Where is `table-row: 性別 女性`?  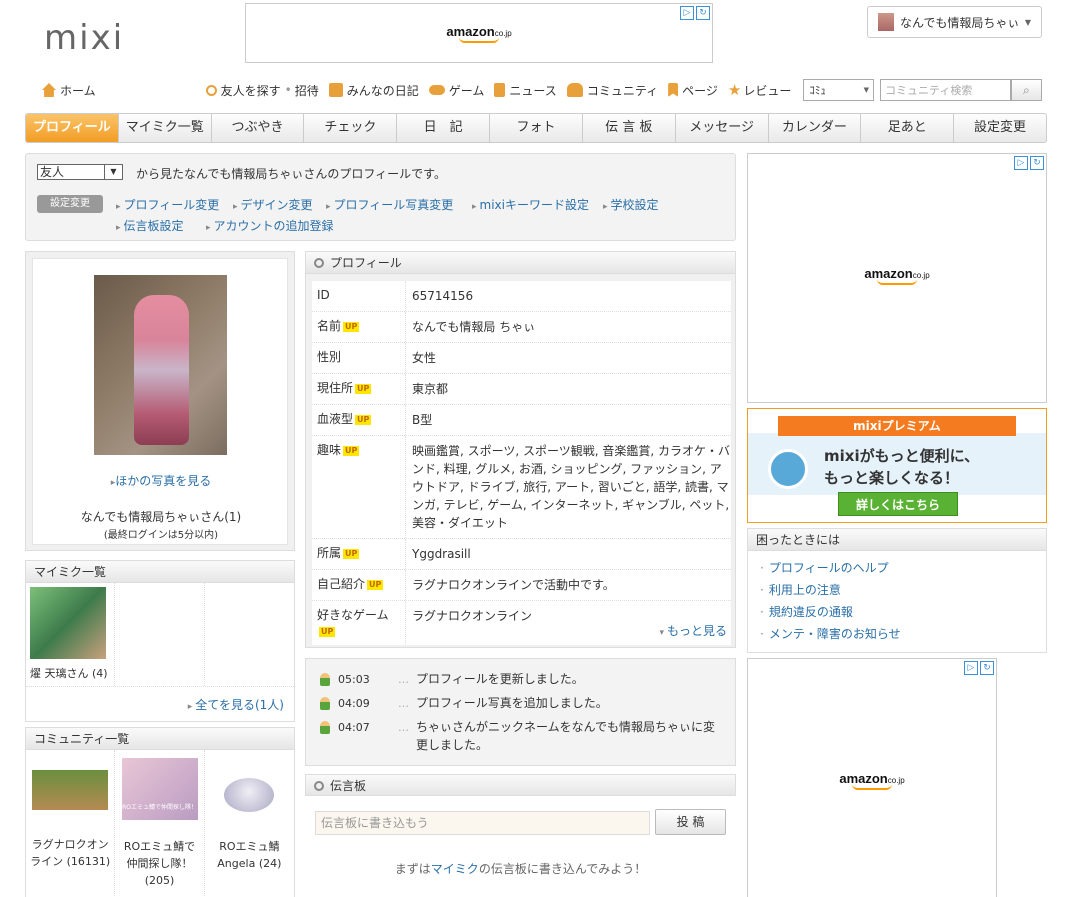
table-row: 性別 女性 is located at coordinates (521, 358).